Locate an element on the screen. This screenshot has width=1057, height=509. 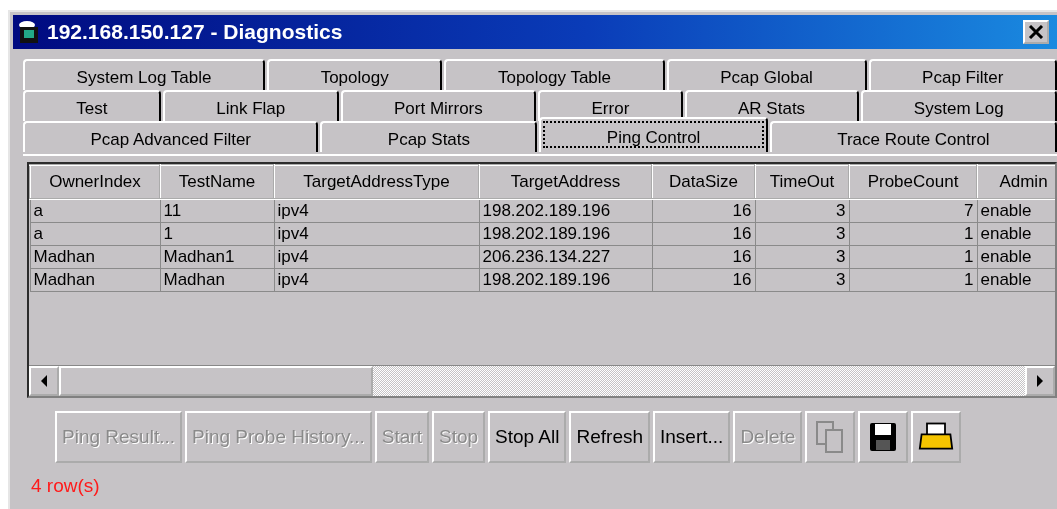
left-arrow-icon is located at coordinates (44, 381).